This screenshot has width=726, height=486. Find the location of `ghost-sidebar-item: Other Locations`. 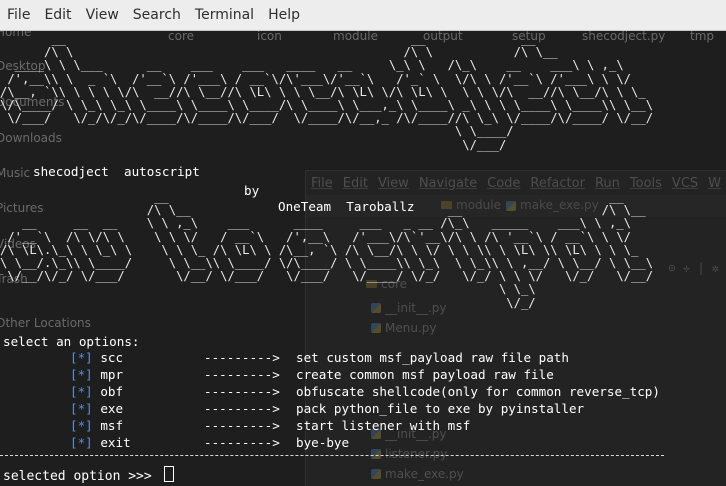

ghost-sidebar-item: Other Locations is located at coordinates (45, 323).